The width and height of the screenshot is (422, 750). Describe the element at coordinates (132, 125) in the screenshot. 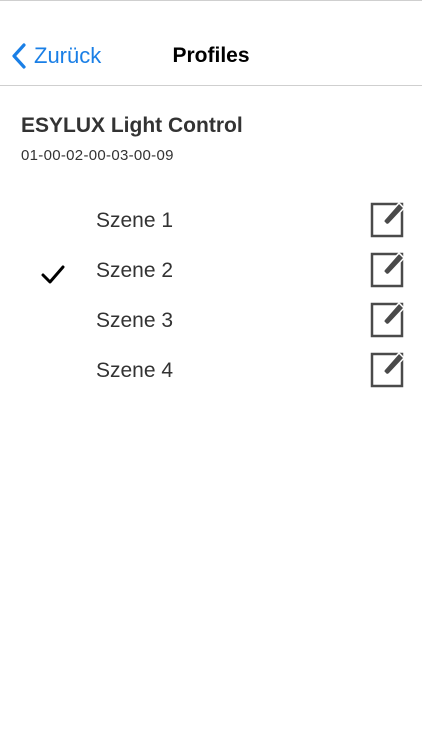

I see `device-name: ESYLUX Light Control` at that location.